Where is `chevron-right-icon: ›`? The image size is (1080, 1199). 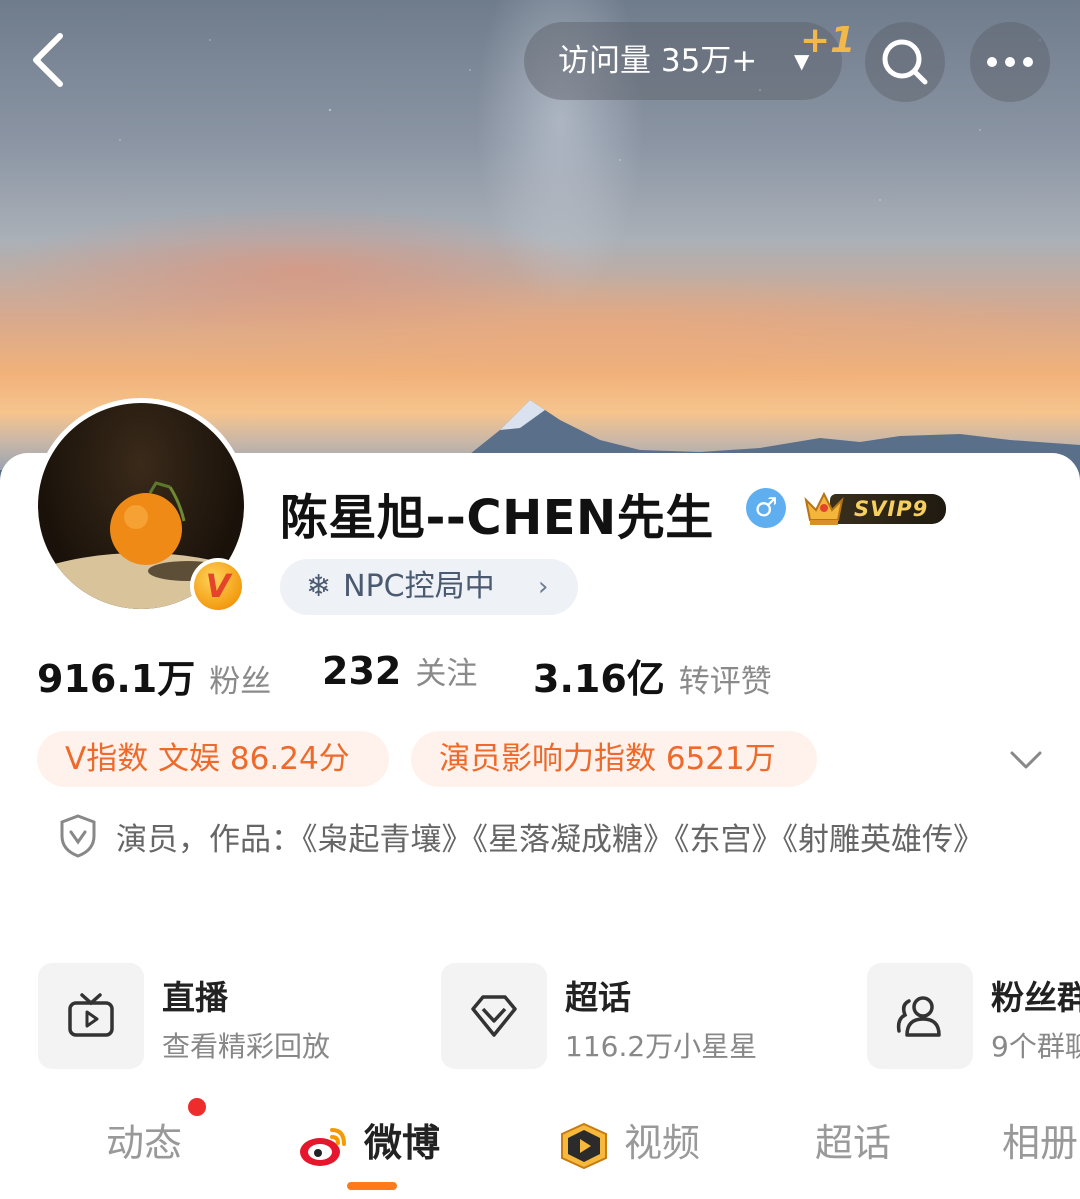 chevron-right-icon: › is located at coordinates (543, 587).